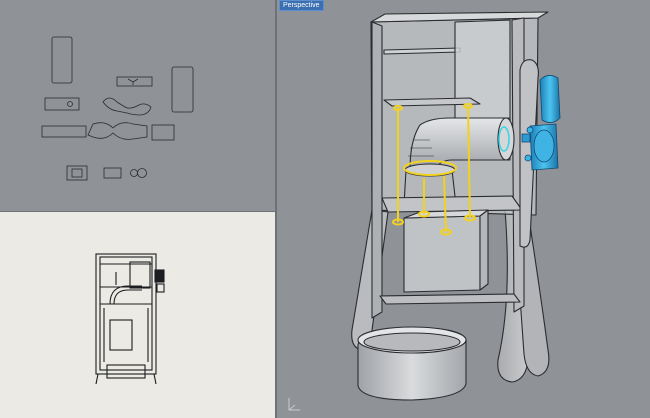 The height and width of the screenshot is (418, 650). Describe the element at coordinates (452, 204) in the screenshot. I see `shelf-middle` at that location.